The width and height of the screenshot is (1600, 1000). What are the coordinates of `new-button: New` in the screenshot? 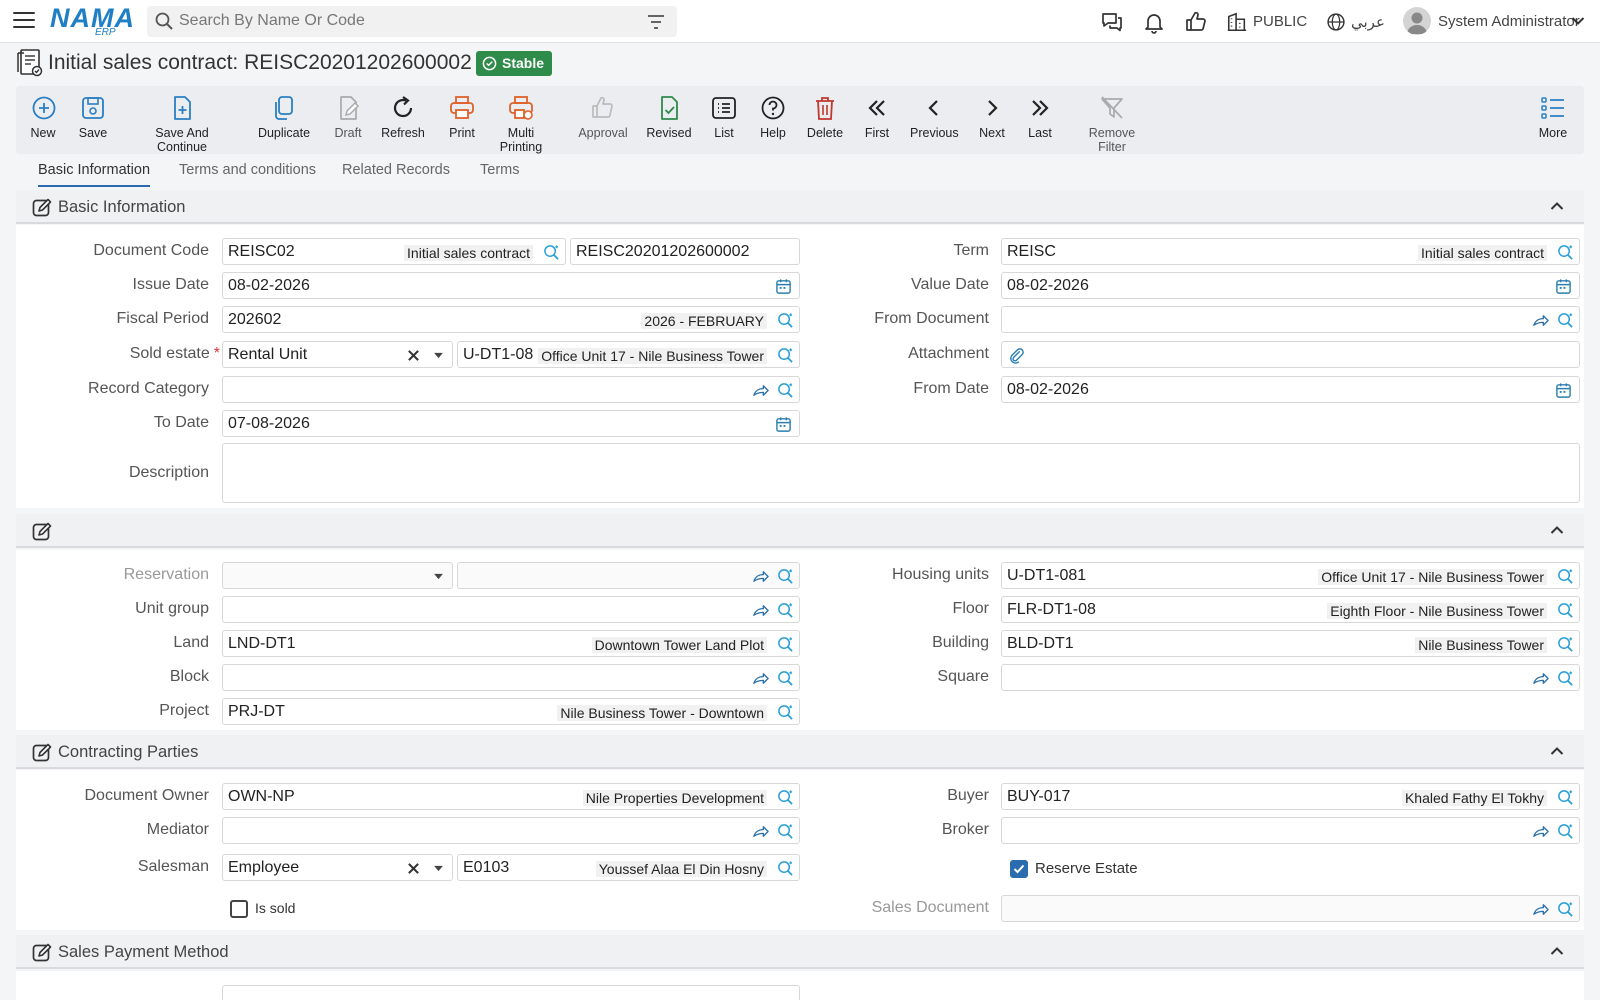 It's located at (43, 117).